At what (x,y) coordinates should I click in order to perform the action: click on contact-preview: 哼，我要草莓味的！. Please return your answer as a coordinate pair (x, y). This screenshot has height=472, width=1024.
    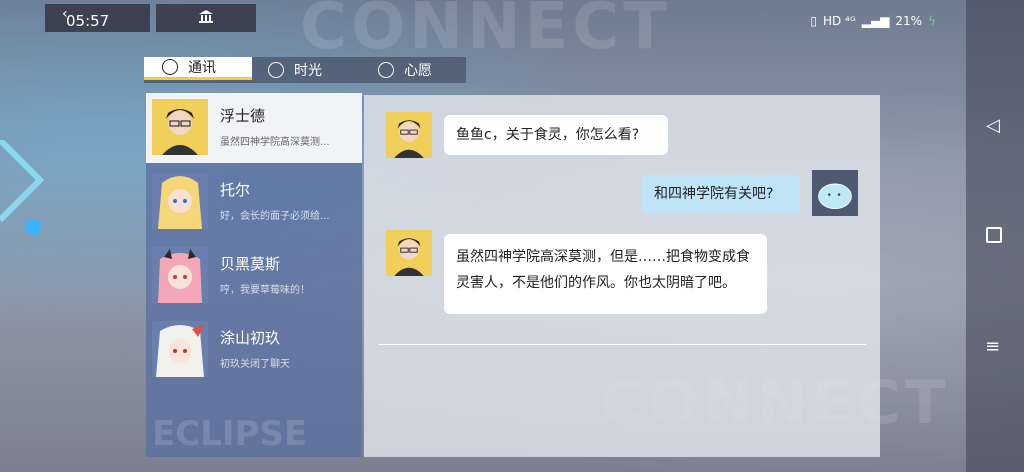
    Looking at the image, I should click on (265, 290).